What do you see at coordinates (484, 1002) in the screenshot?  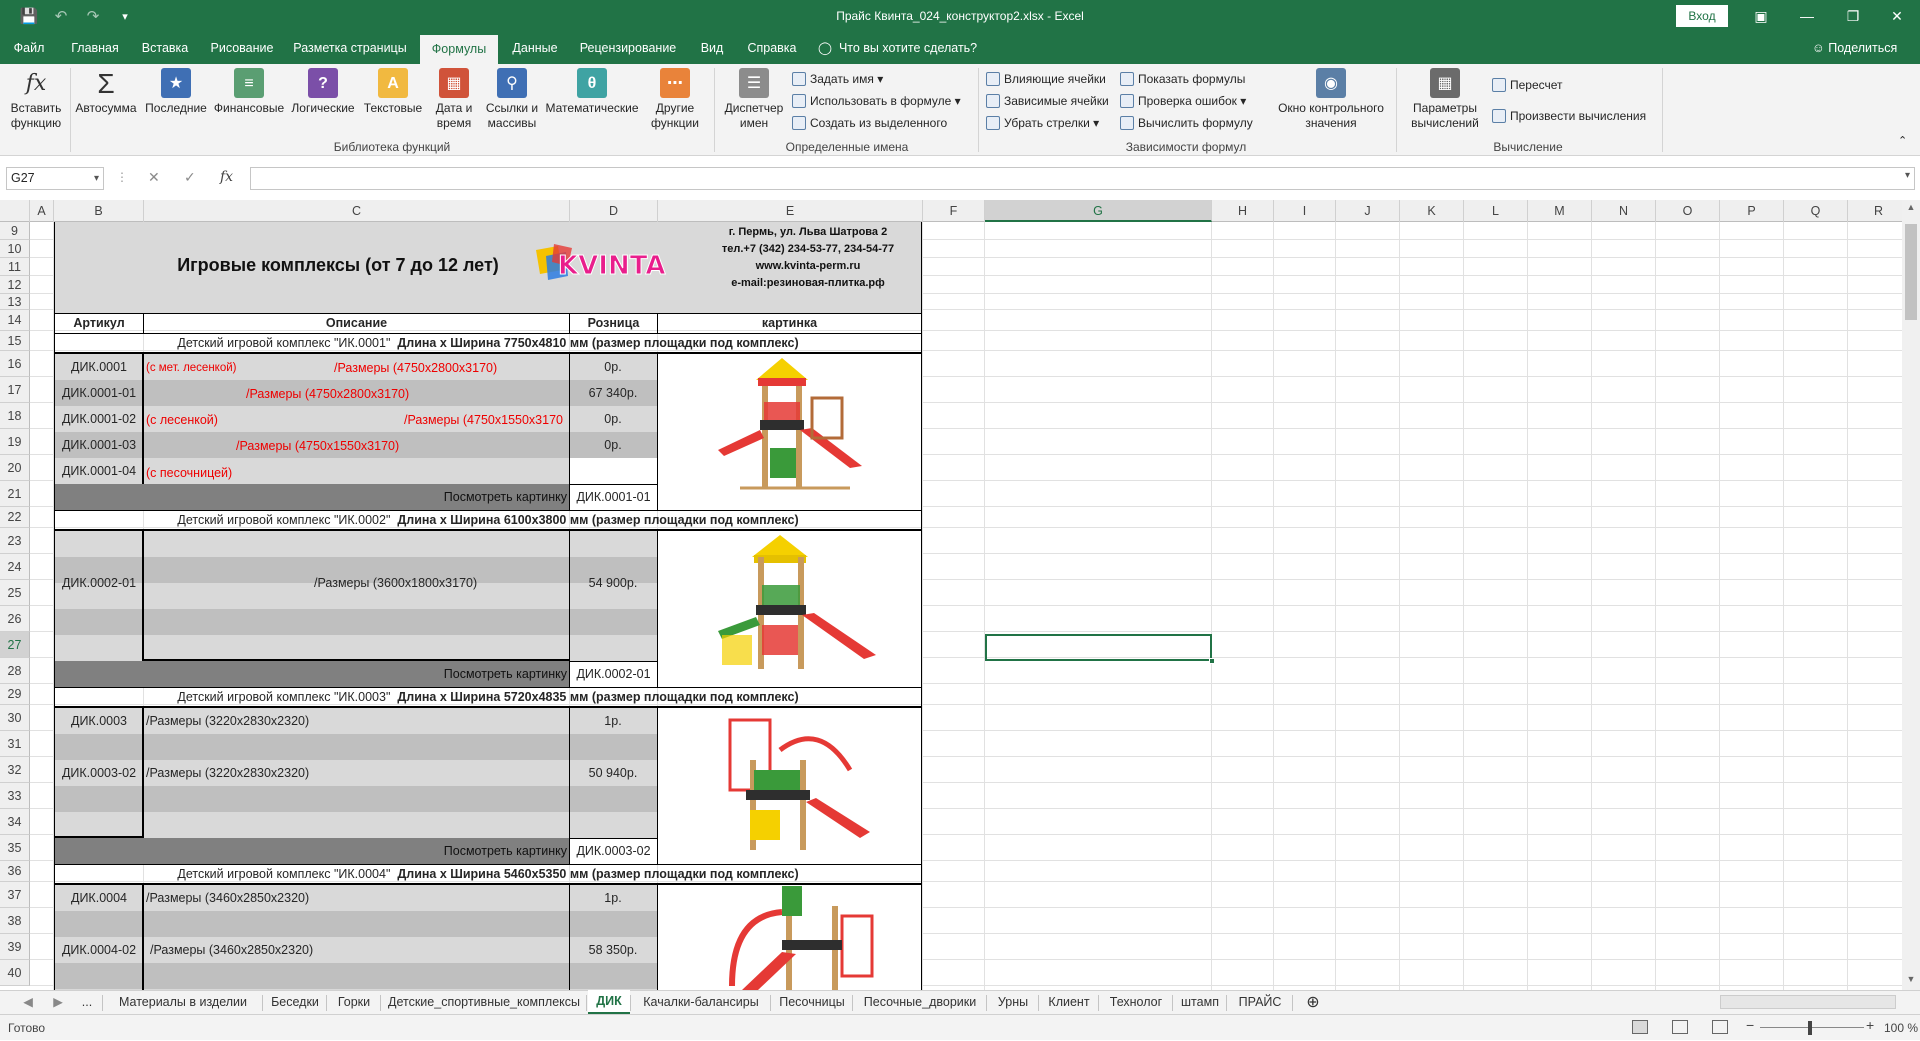 I see `sheet-tab-4: Детские_спортивные_комплексы` at bounding box center [484, 1002].